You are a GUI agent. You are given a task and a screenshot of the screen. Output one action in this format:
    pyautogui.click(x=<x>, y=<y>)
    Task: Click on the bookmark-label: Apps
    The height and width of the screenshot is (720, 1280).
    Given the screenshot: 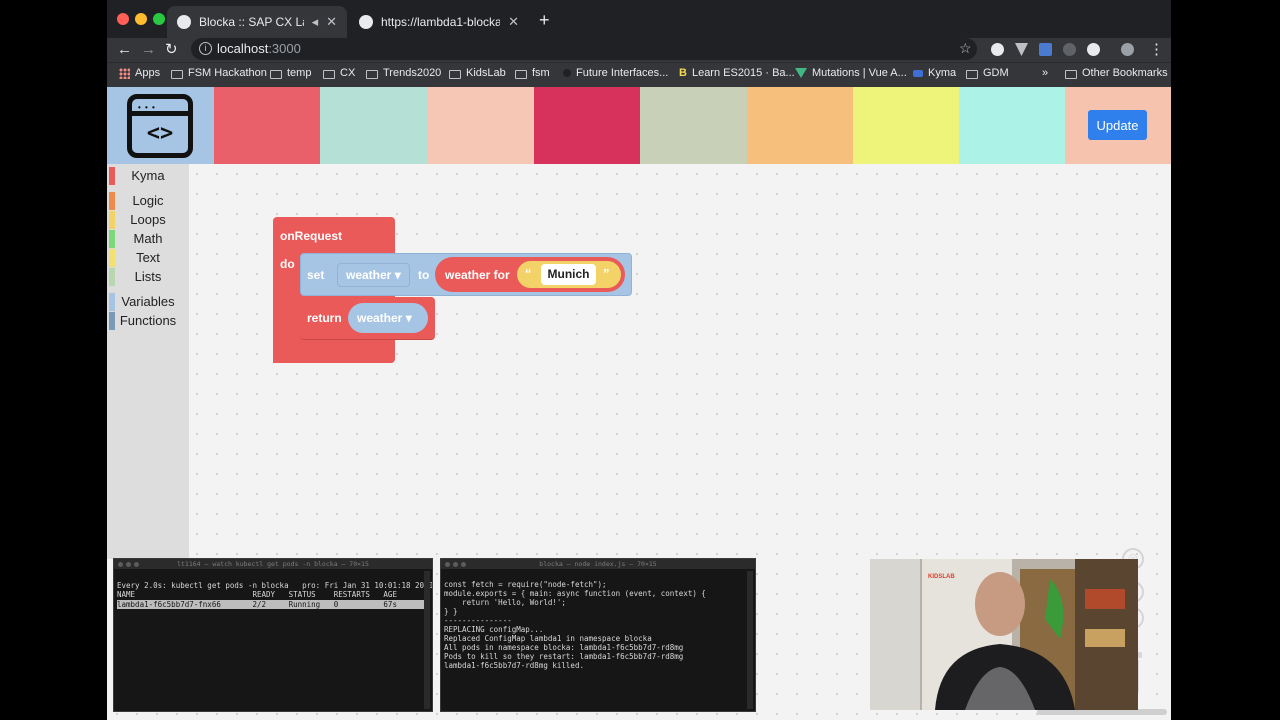 What is the action you would take?
    pyautogui.click(x=148, y=73)
    